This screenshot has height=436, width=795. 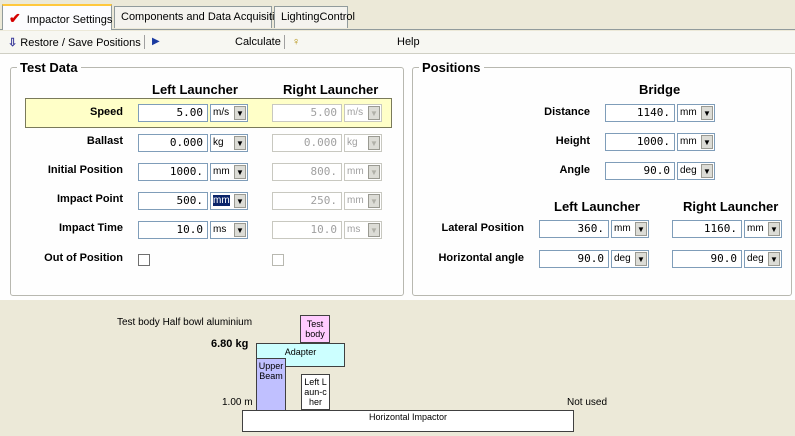 What do you see at coordinates (307, 172) in the screenshot?
I see `initial-position-right-input: 800.` at bounding box center [307, 172].